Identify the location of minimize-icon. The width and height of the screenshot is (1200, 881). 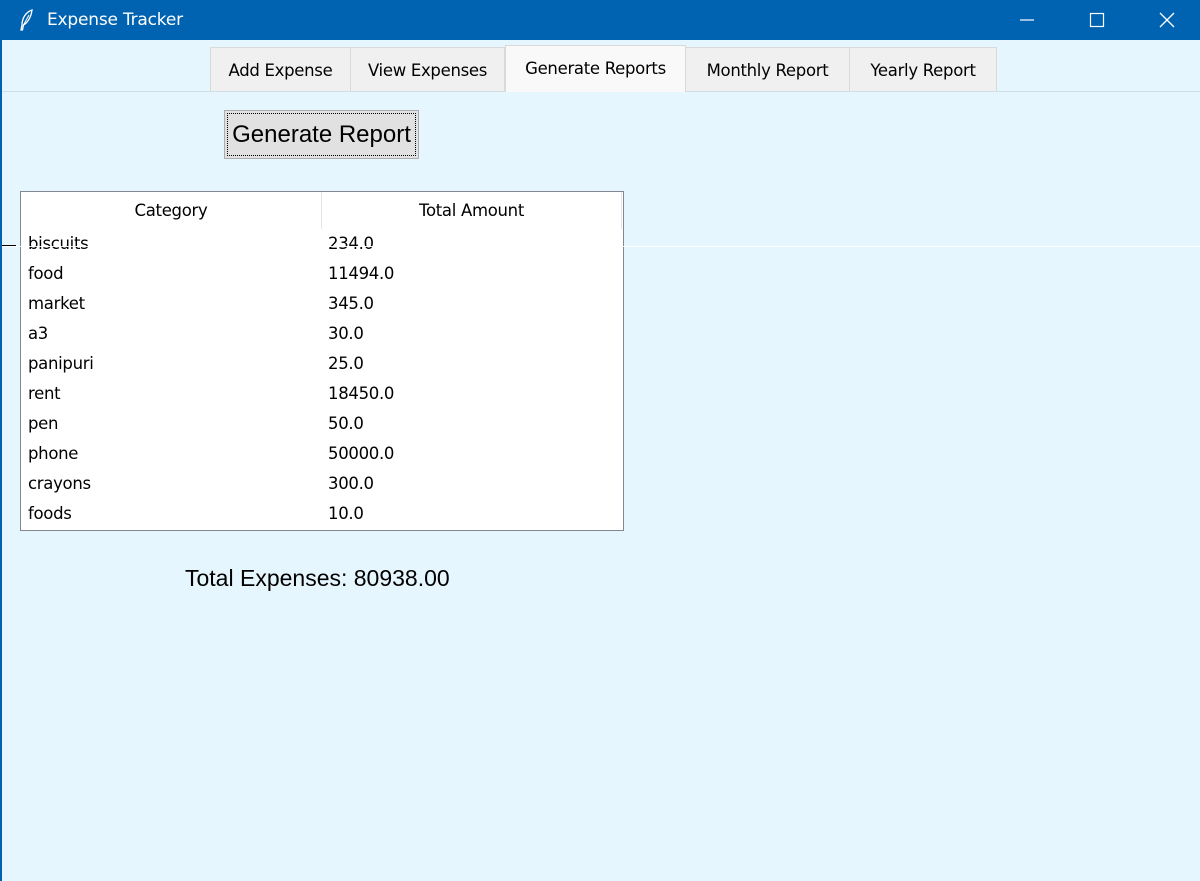
(1027, 20).